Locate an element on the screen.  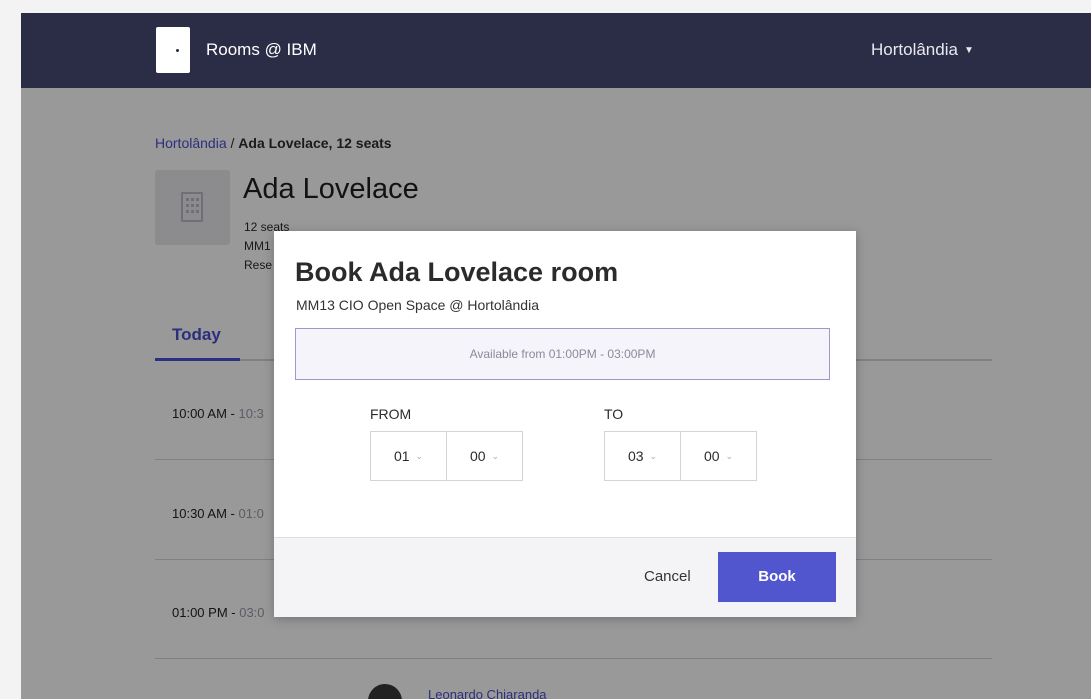
availability-notice: Available from 01:00PM - 03:00PM is located at coordinates (562, 354).